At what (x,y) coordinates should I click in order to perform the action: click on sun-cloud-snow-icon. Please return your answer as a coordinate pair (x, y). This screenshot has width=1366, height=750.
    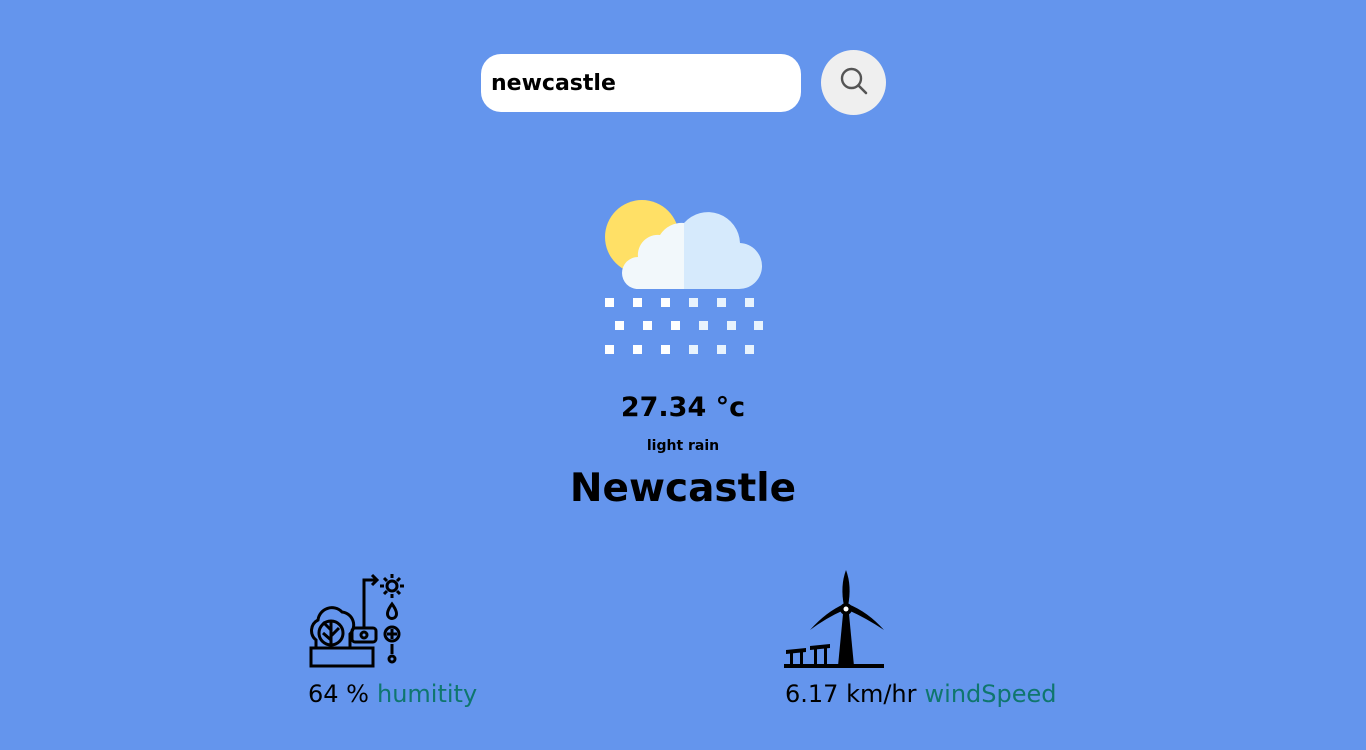
    Looking at the image, I should click on (685, 279).